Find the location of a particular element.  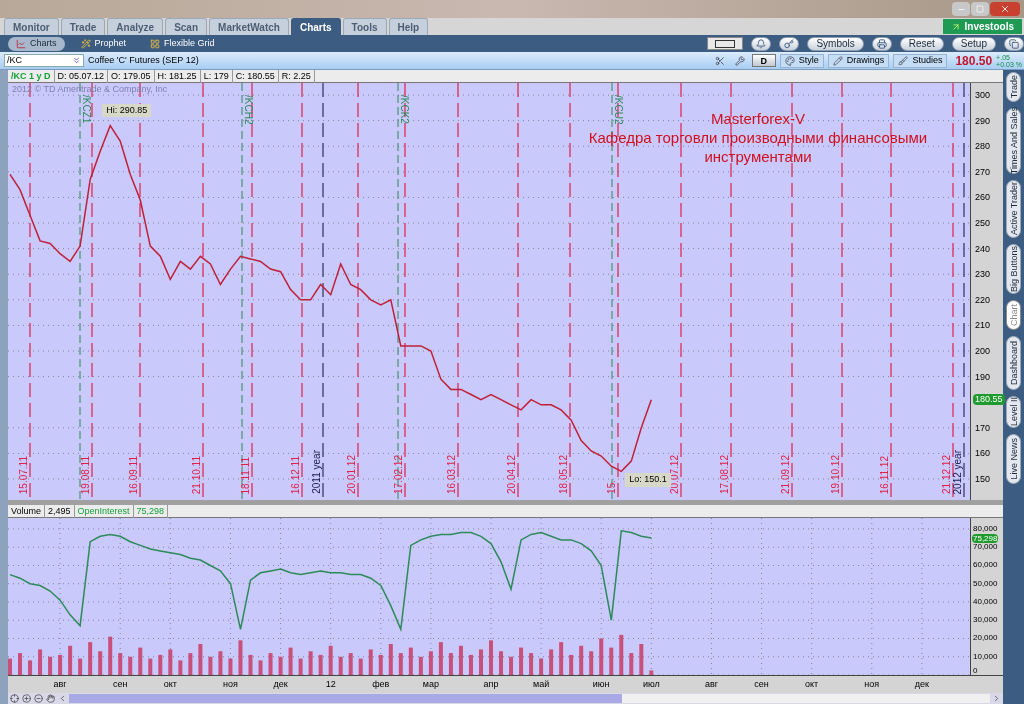

side-tab: Times And Sales is located at coordinates (1013, 141).